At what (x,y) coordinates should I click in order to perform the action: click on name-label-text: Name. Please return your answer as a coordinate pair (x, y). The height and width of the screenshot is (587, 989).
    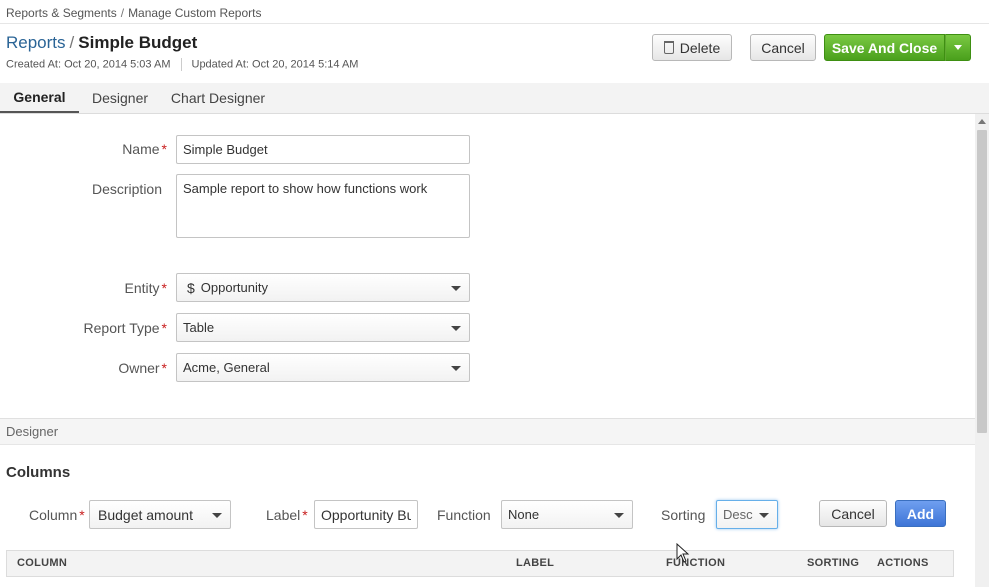
    Looking at the image, I should click on (141, 149).